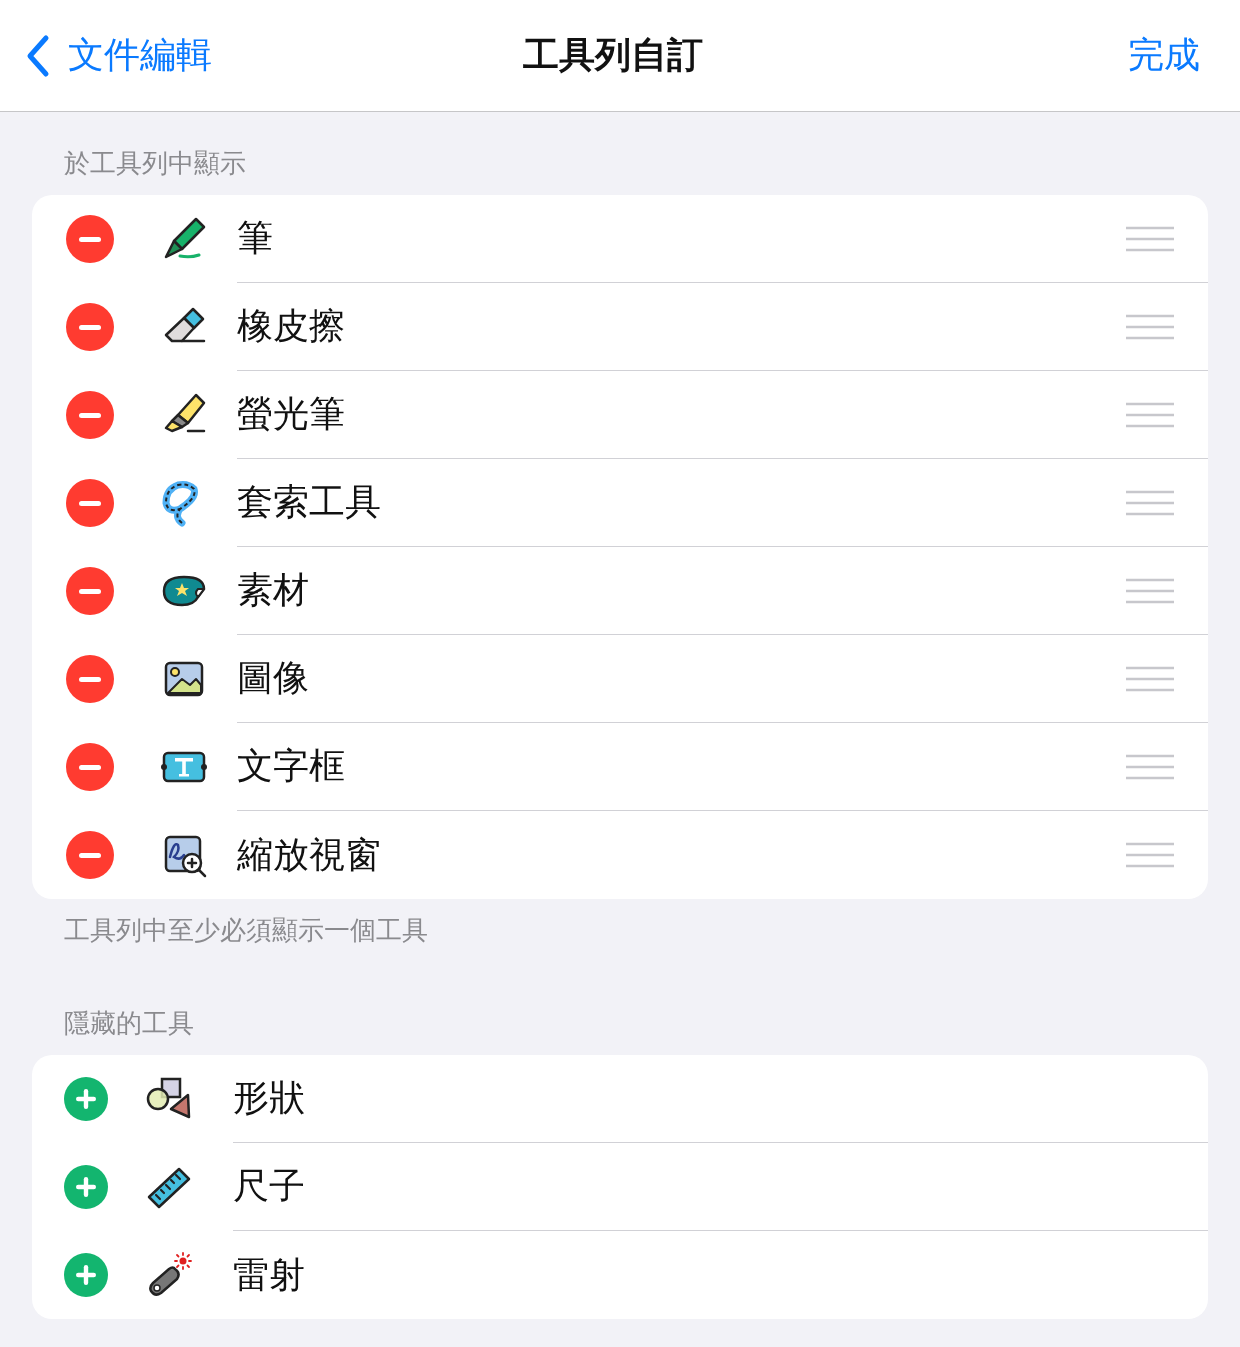 The image size is (1240, 1347). Describe the element at coordinates (269, 1274) in the screenshot. I see `tool-name: 雷射` at that location.